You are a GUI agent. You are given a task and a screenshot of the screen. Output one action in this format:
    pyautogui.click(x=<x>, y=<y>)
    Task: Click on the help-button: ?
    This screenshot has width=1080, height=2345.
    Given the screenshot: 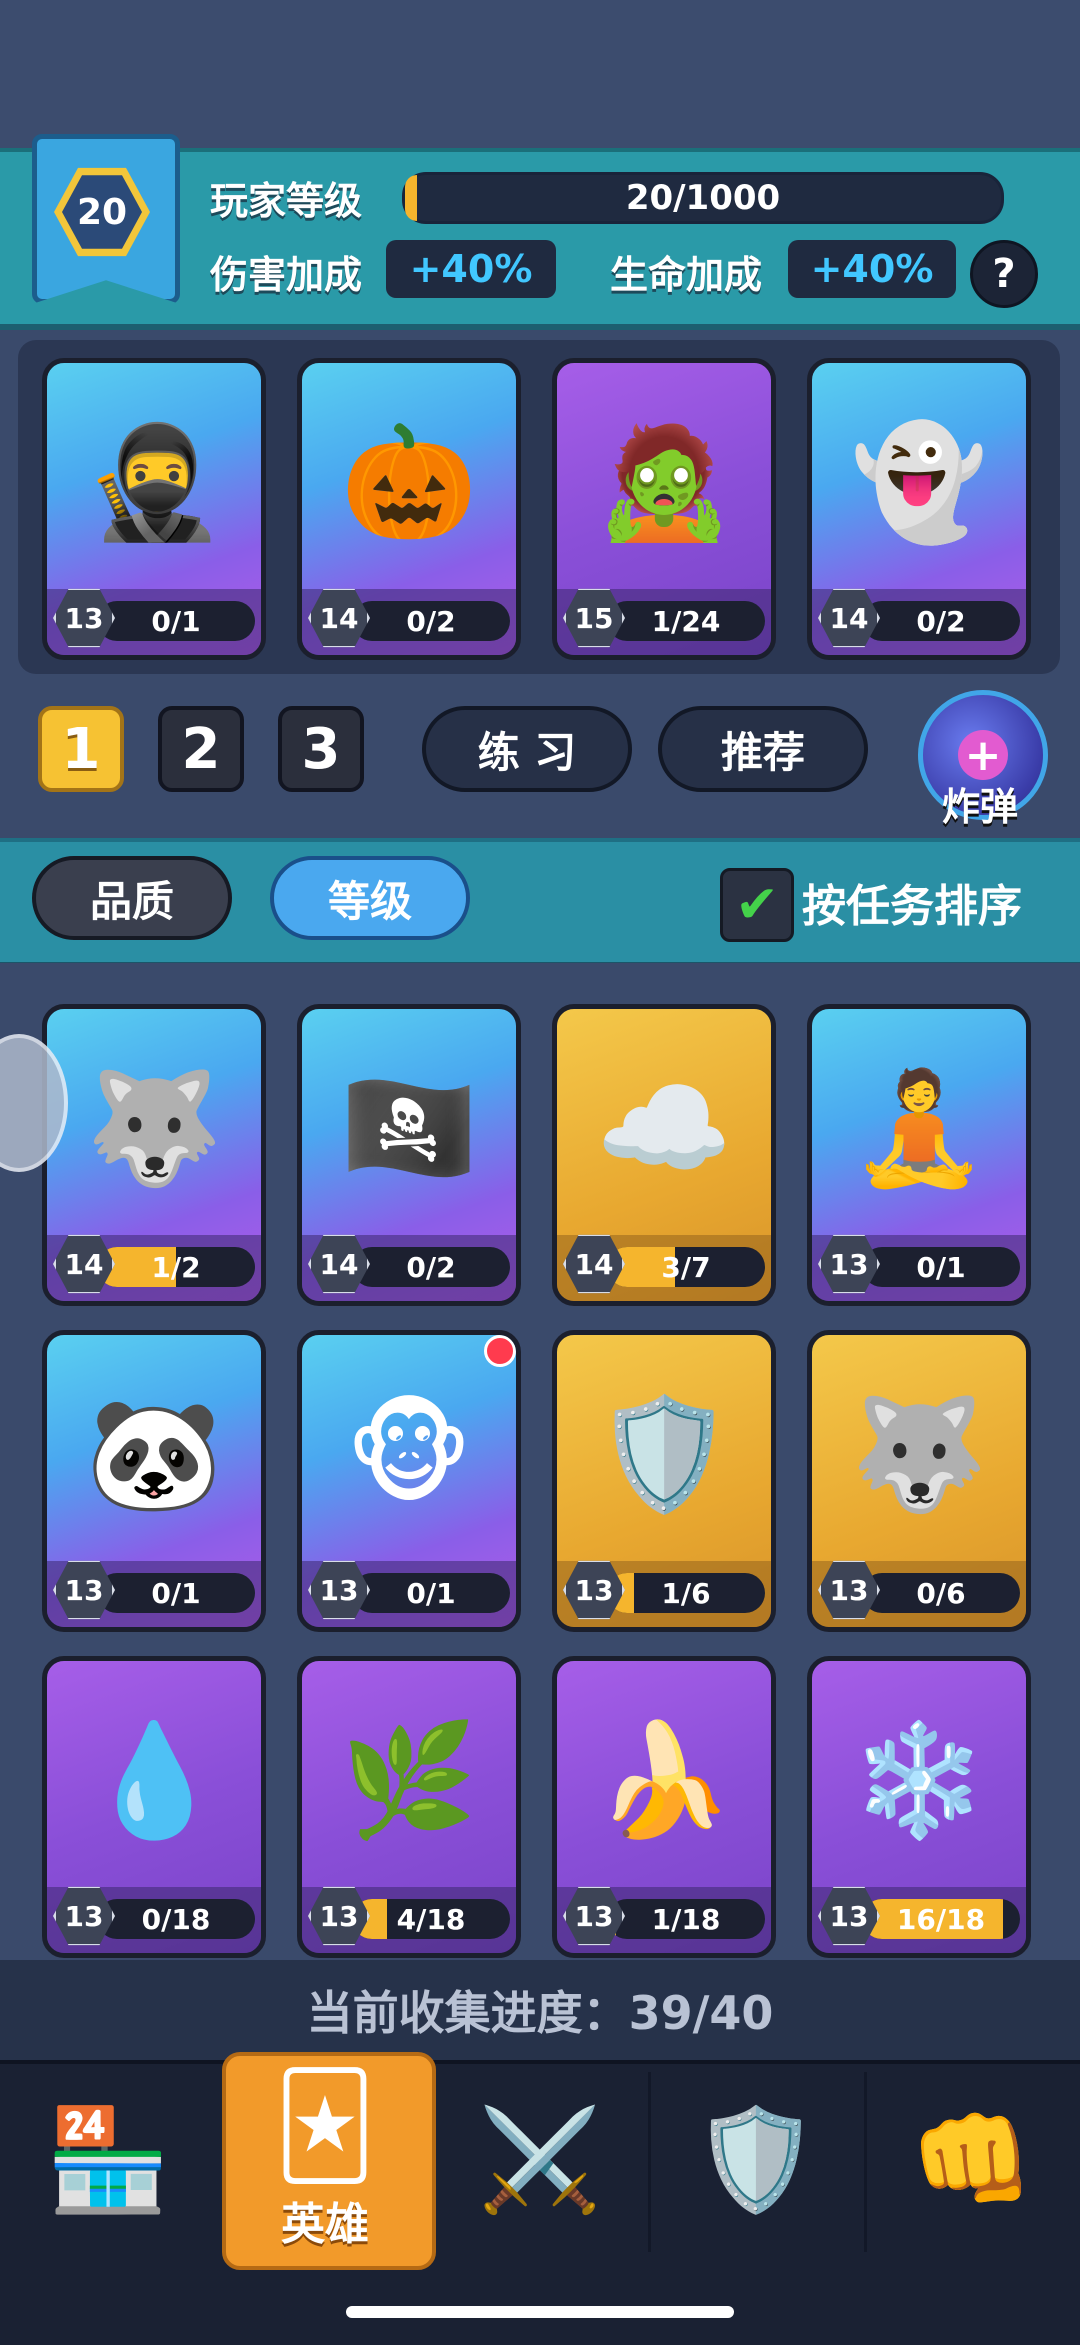 What is the action you would take?
    pyautogui.click(x=1004, y=274)
    